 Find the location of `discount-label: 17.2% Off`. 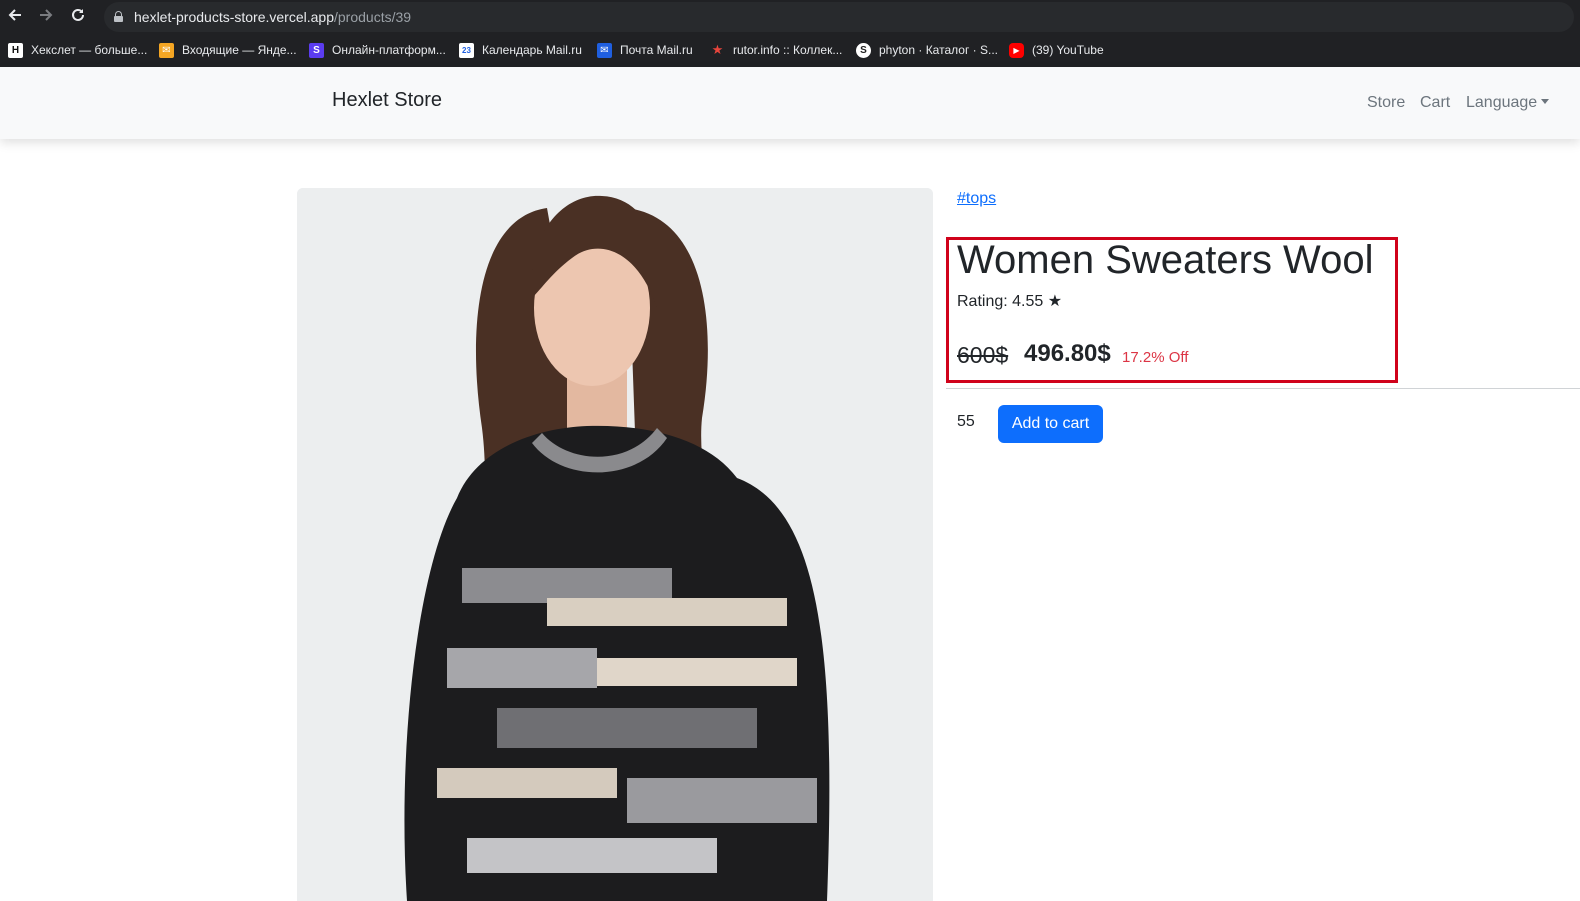

discount-label: 17.2% Off is located at coordinates (1155, 357).